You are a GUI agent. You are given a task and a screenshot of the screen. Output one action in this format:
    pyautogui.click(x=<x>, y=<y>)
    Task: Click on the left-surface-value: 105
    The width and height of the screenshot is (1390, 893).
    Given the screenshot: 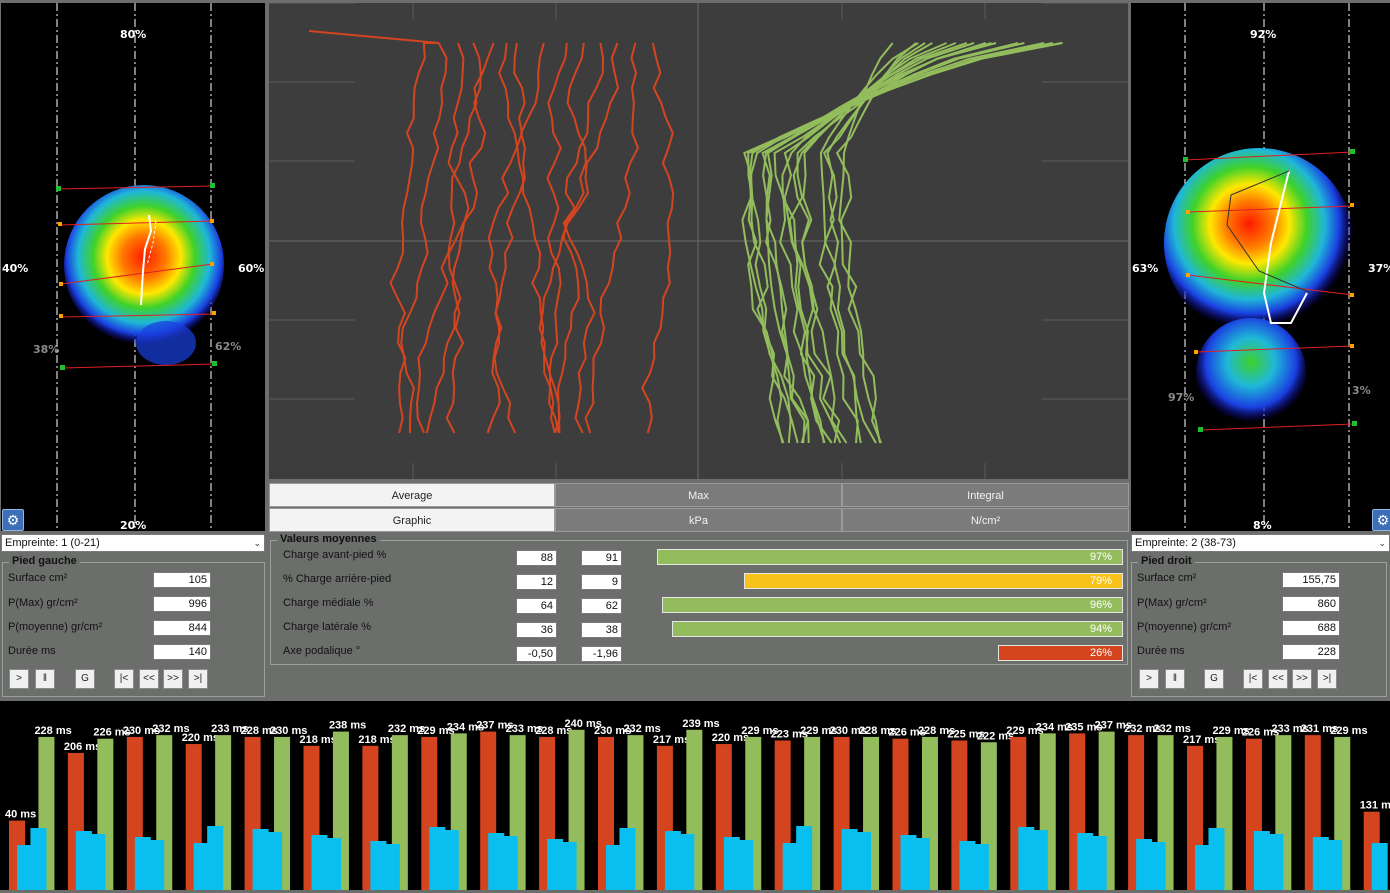 What is the action you would take?
    pyautogui.click(x=182, y=580)
    